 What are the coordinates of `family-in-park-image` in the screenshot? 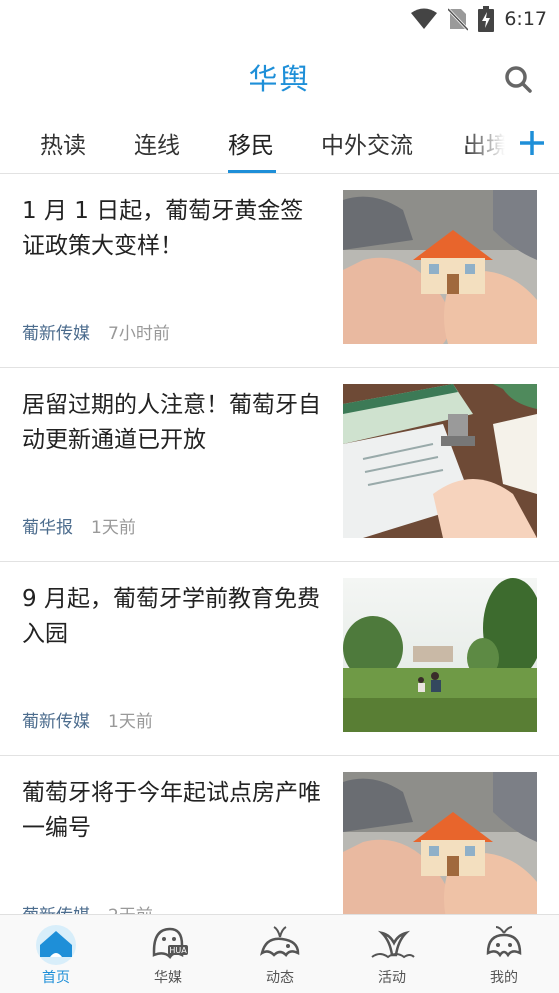 It's located at (440, 655).